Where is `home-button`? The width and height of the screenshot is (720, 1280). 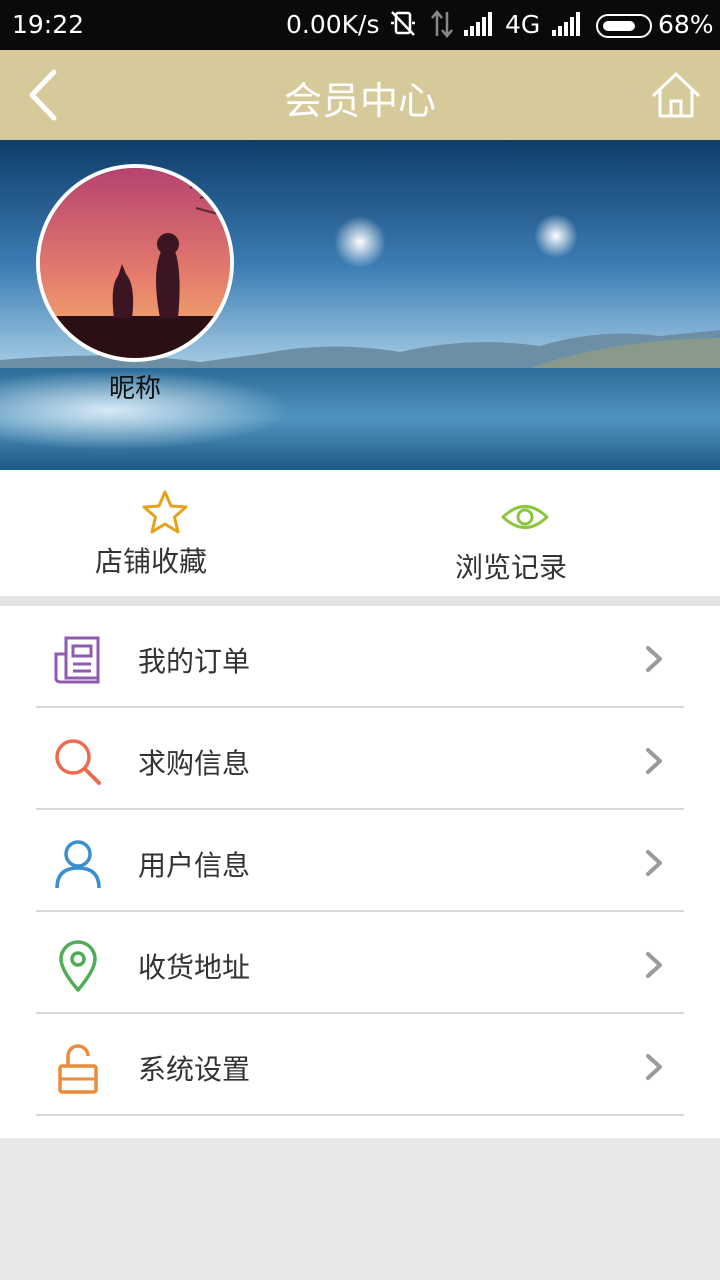
home-button is located at coordinates (676, 96).